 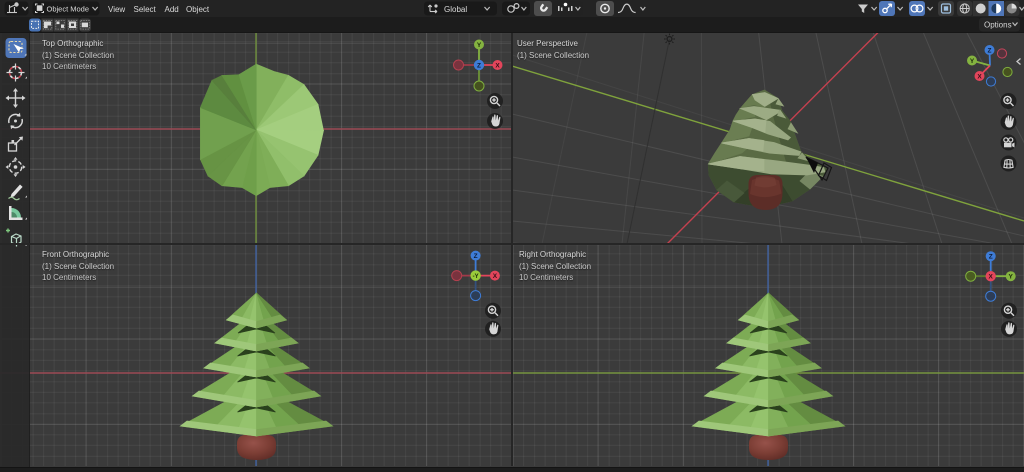 I want to click on svg-text: Add, so click(x=172, y=9).